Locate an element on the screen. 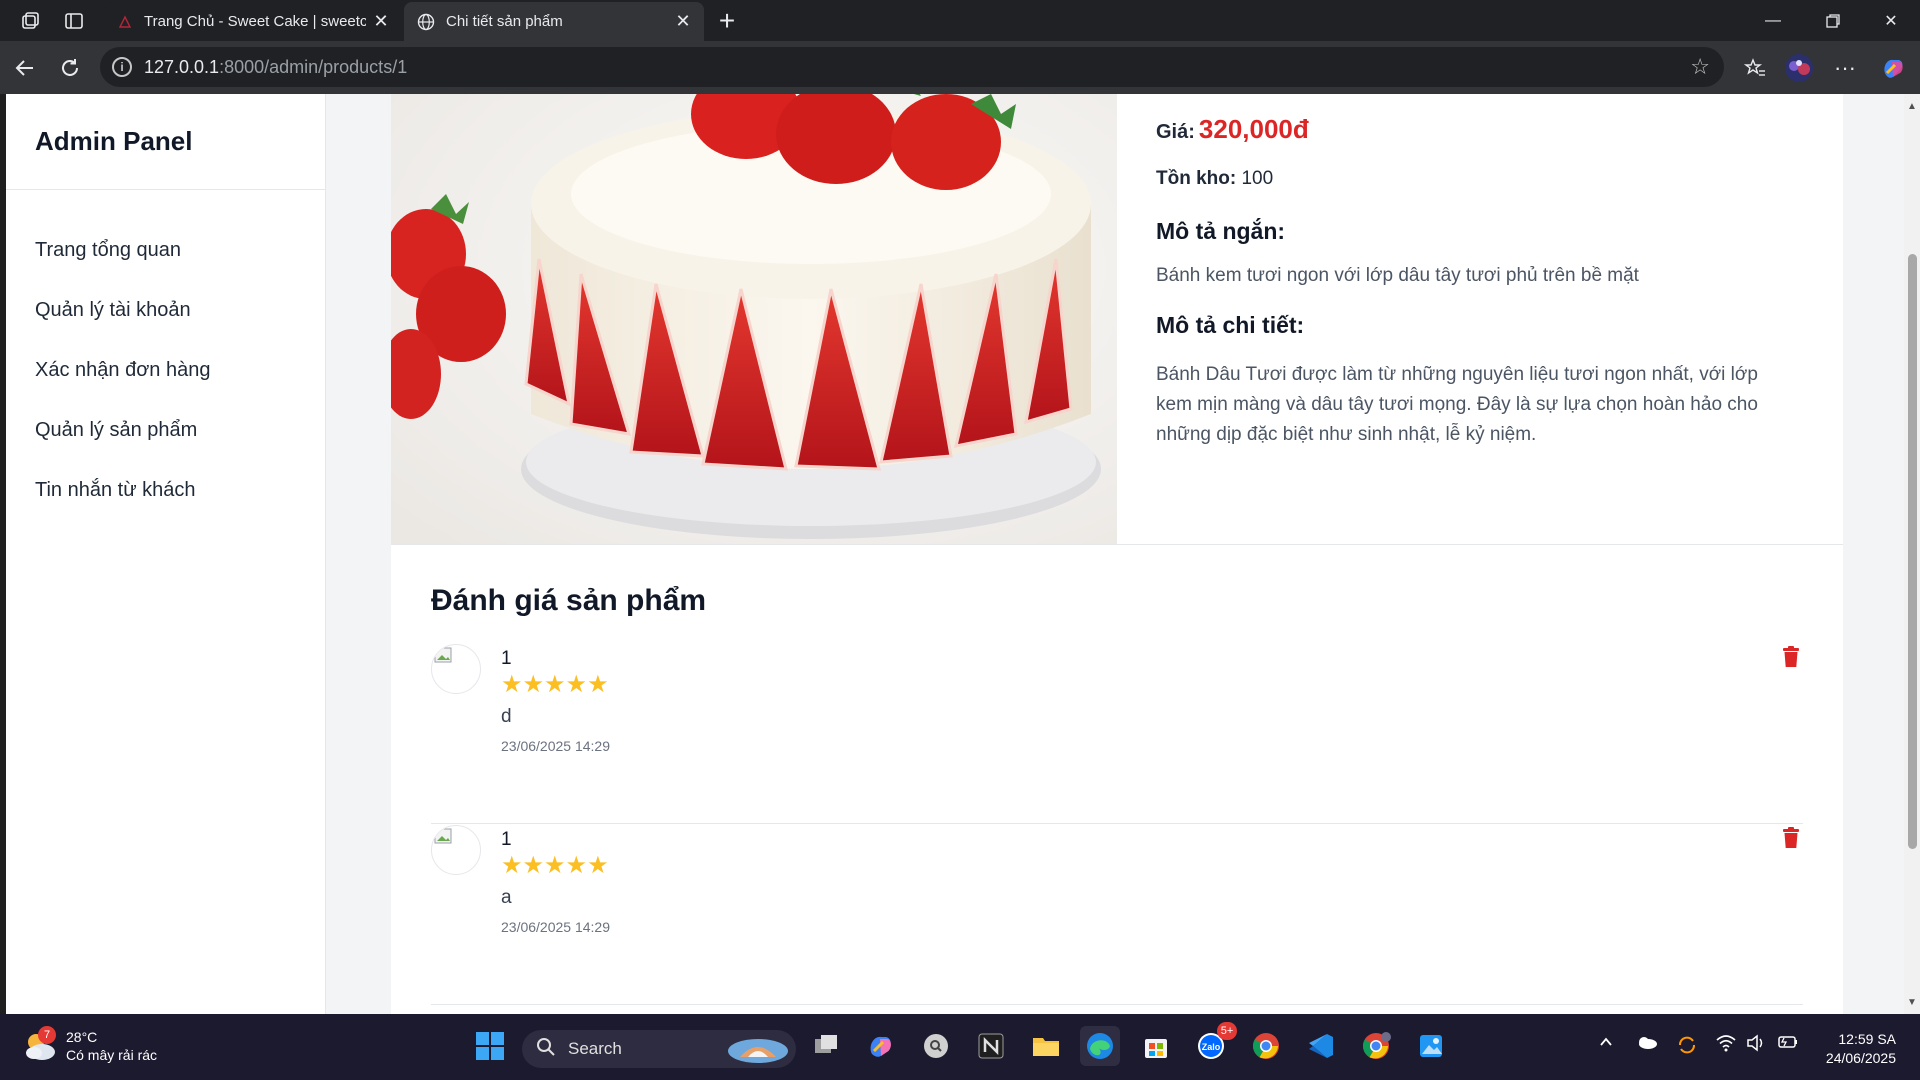  tab-title: Trang Chủ - Sweet Cake | sweetca is located at coordinates (255, 21).